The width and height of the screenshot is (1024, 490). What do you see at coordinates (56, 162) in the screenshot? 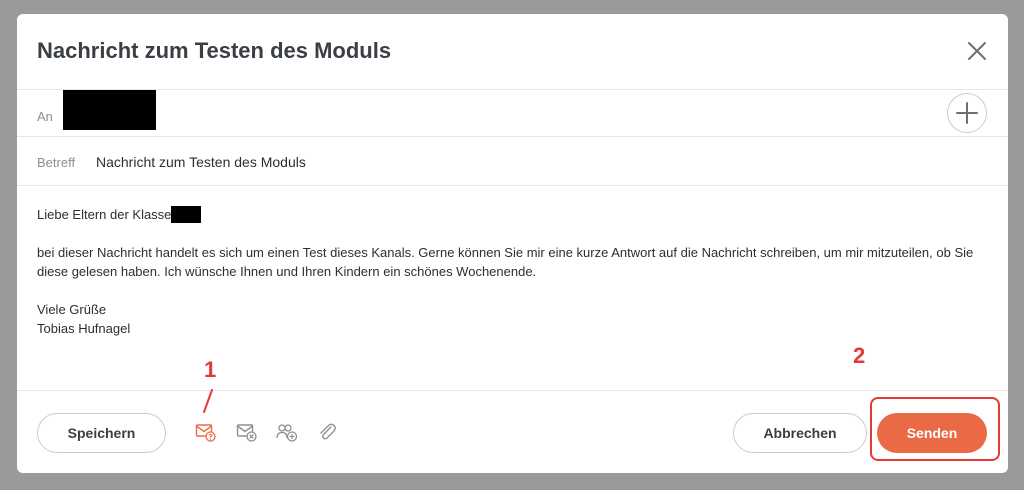
I see `subject-label: Betreff` at bounding box center [56, 162].